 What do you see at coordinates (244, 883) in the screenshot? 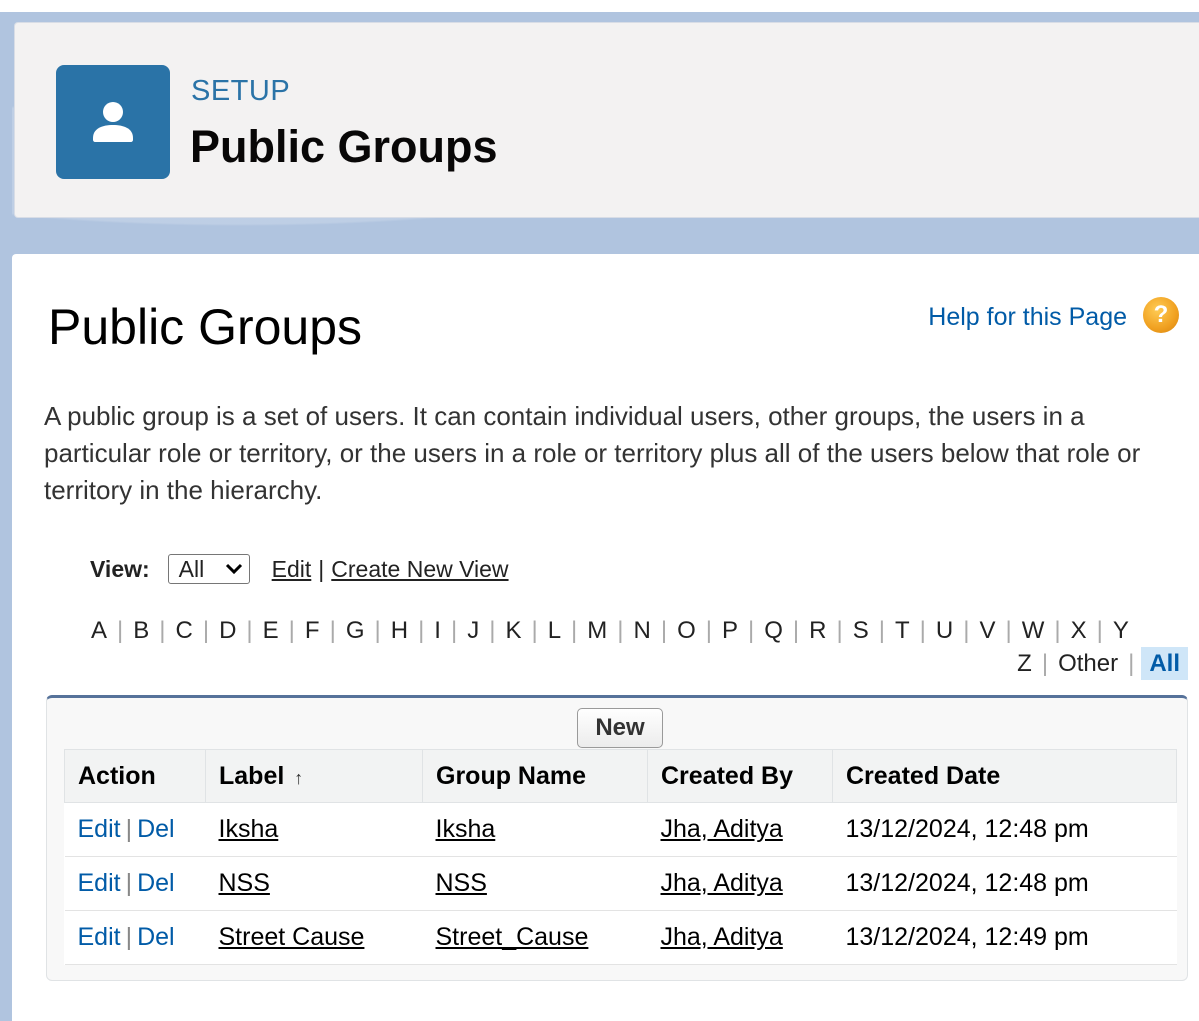
I see `group-label-link: NSS` at bounding box center [244, 883].